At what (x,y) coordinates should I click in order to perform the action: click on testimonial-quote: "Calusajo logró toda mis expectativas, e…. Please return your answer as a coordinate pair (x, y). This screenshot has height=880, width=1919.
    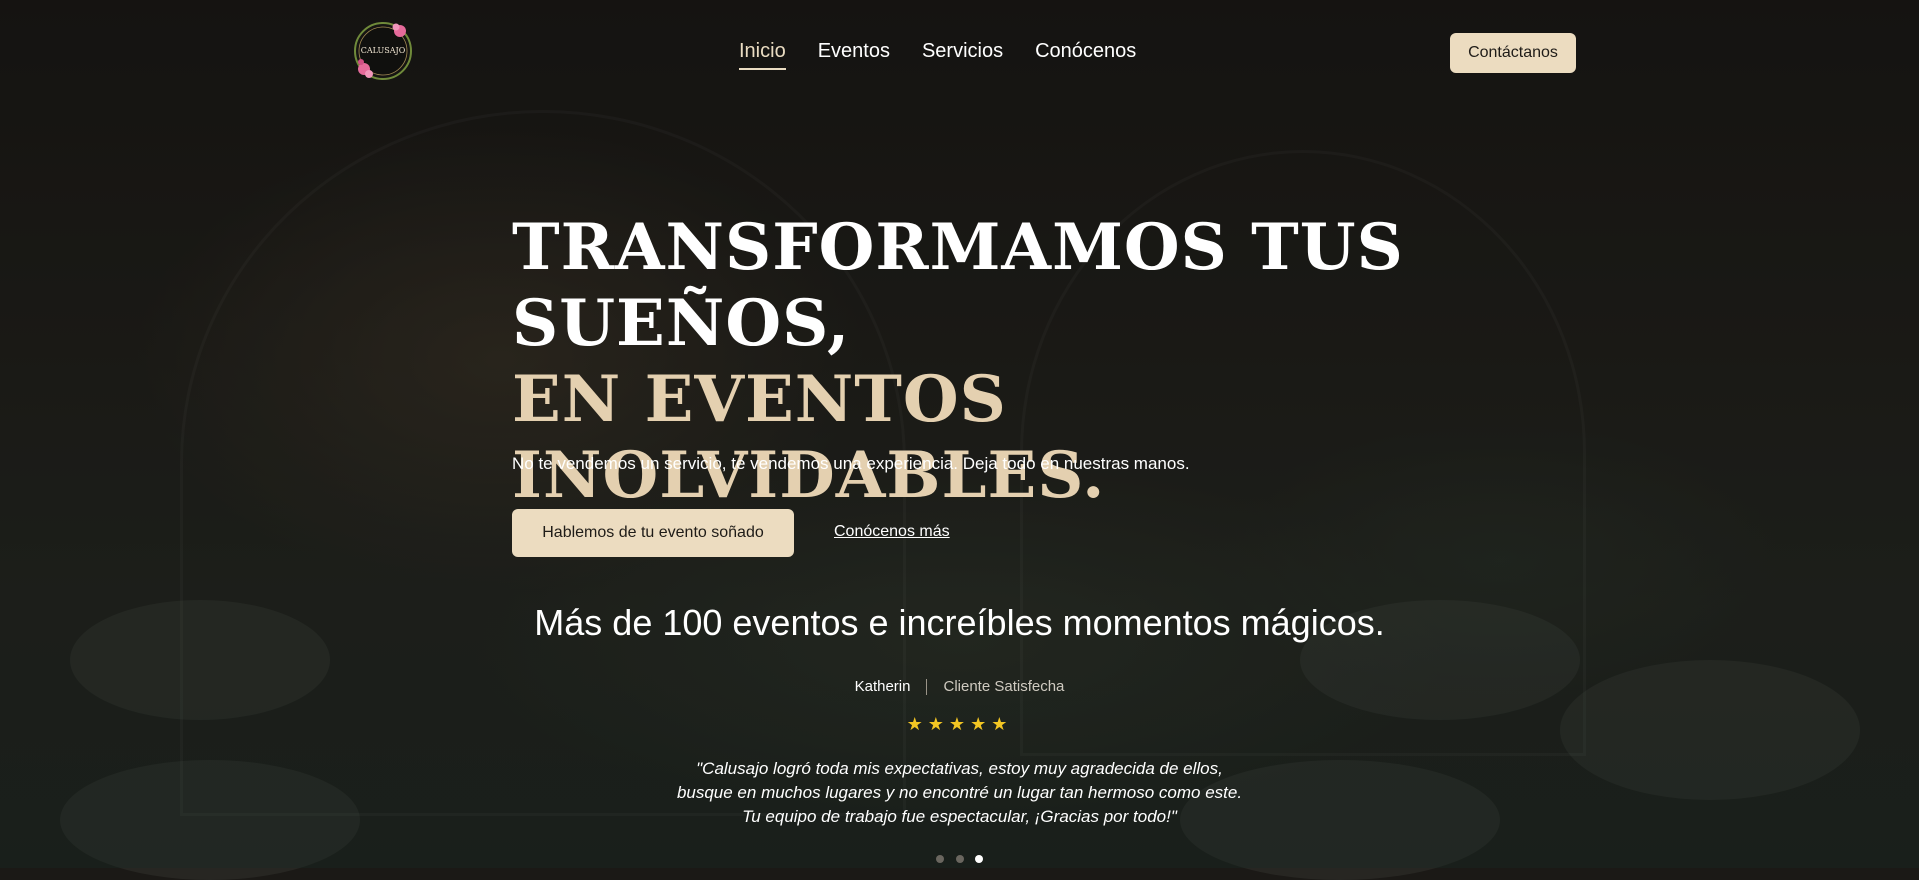
    Looking at the image, I should click on (959, 793).